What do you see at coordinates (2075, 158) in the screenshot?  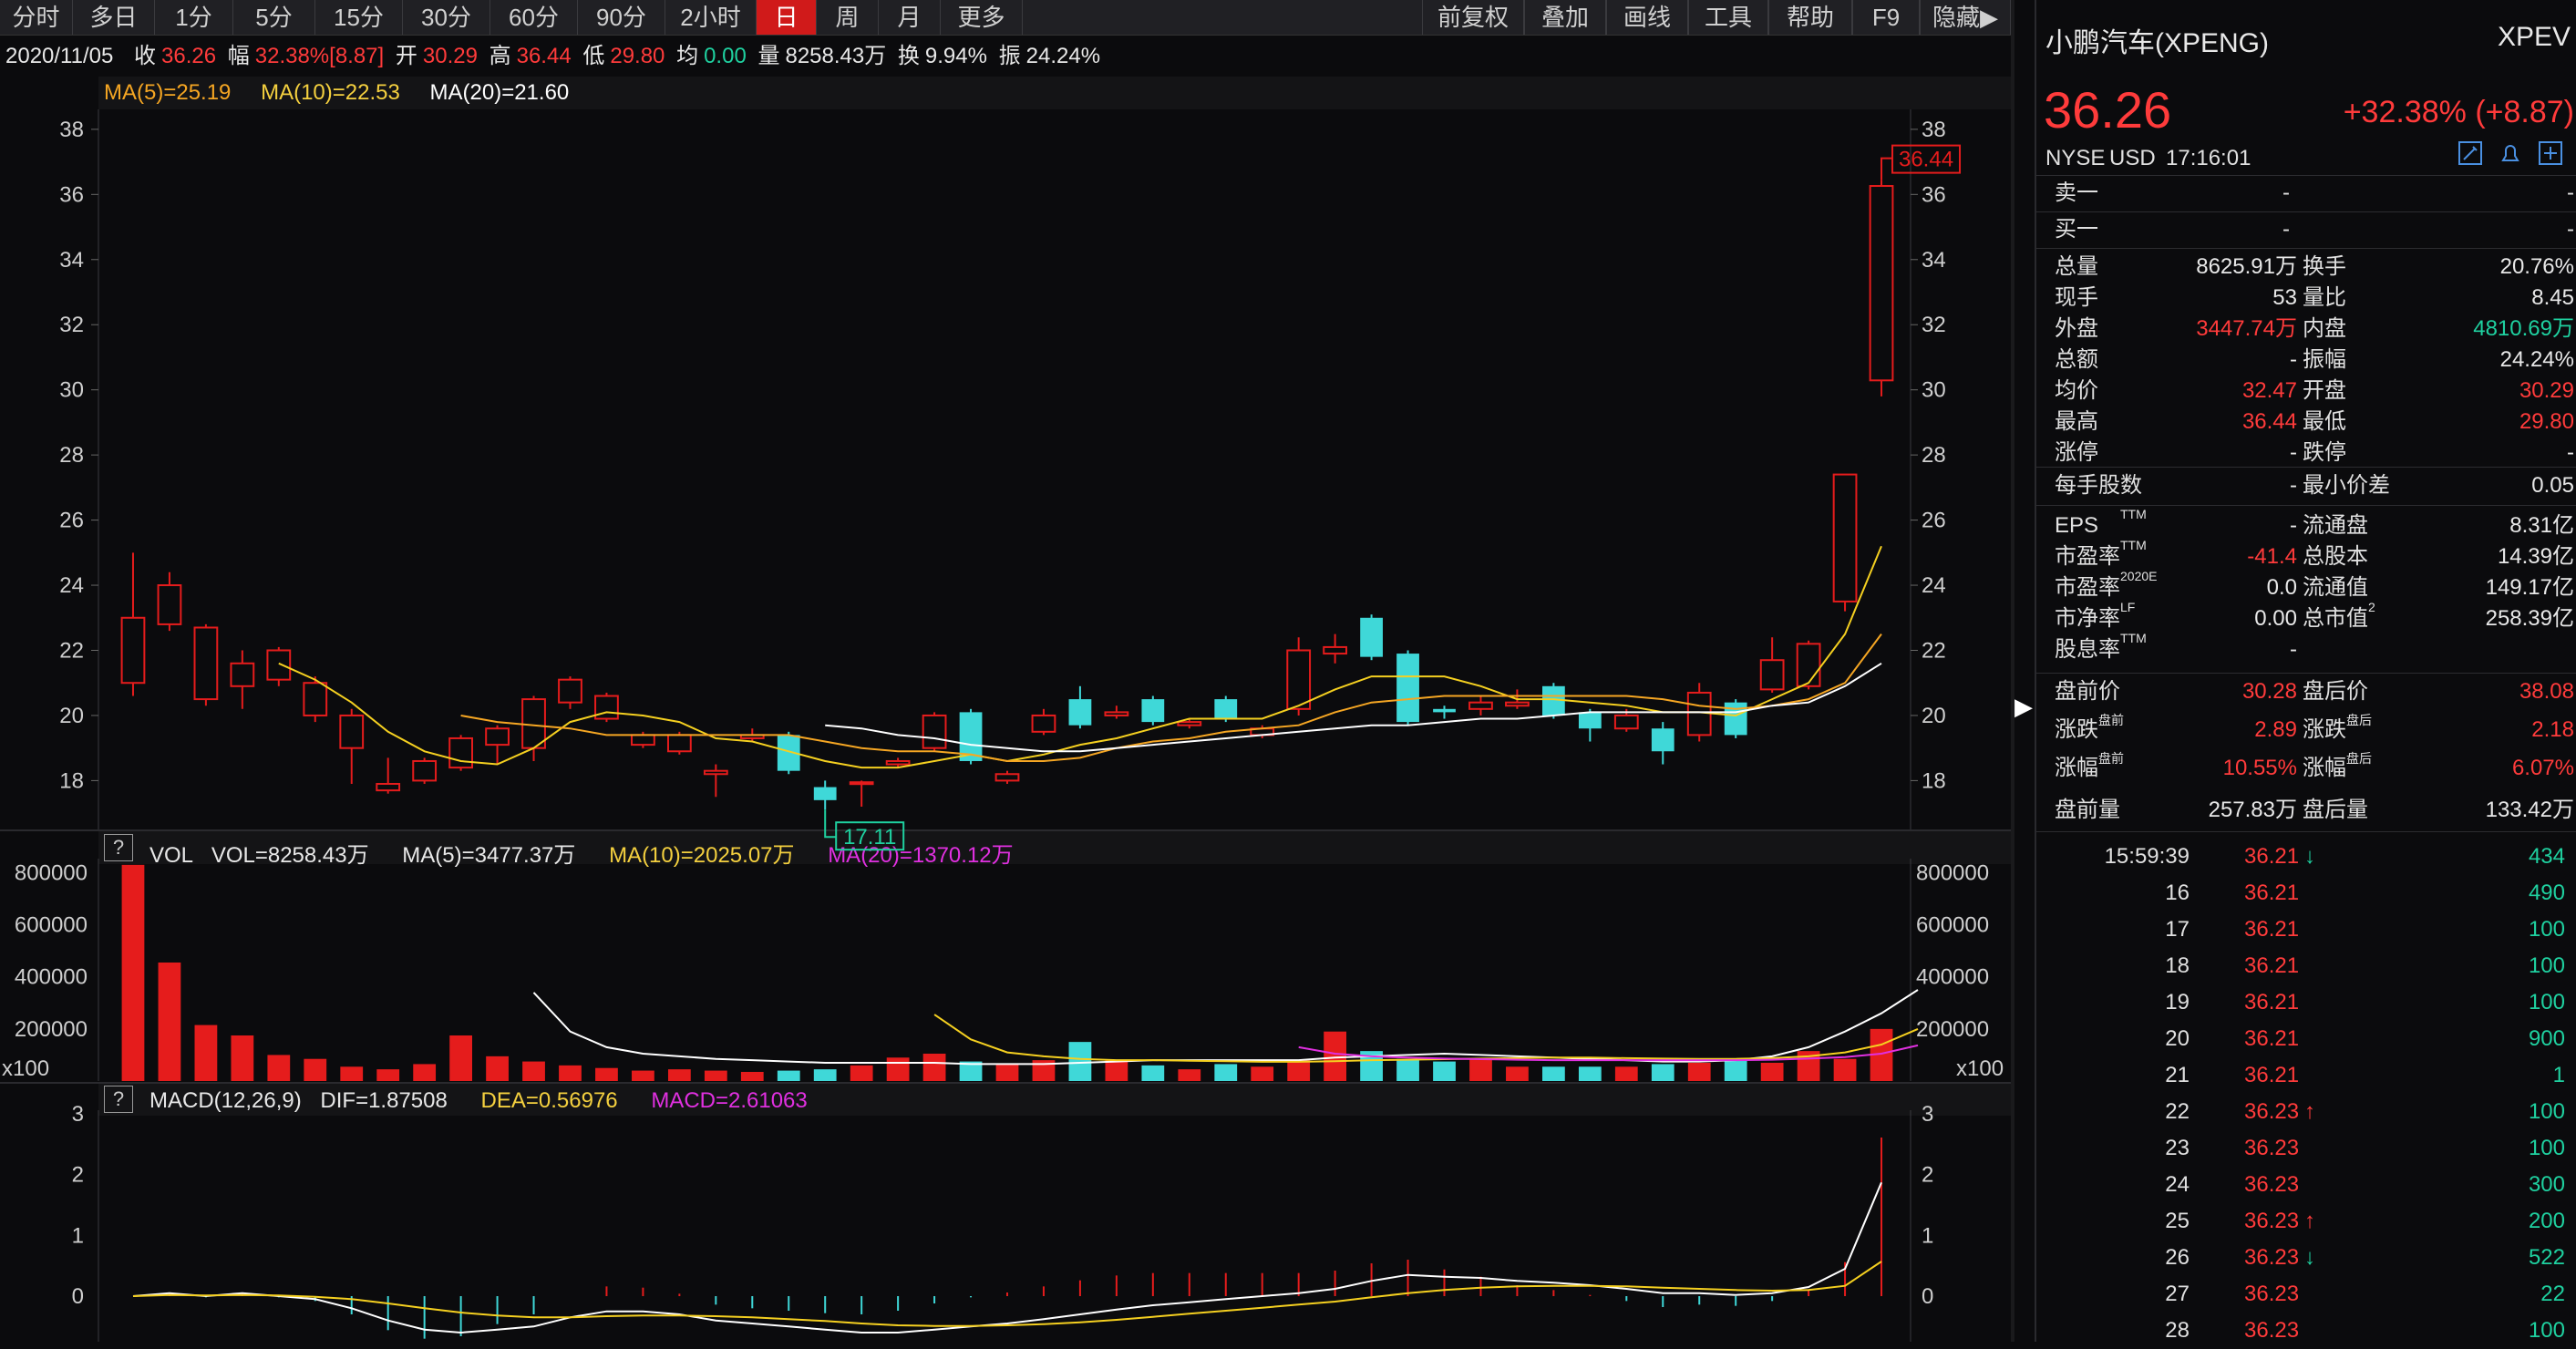 I see `market-label: NYSE` at bounding box center [2075, 158].